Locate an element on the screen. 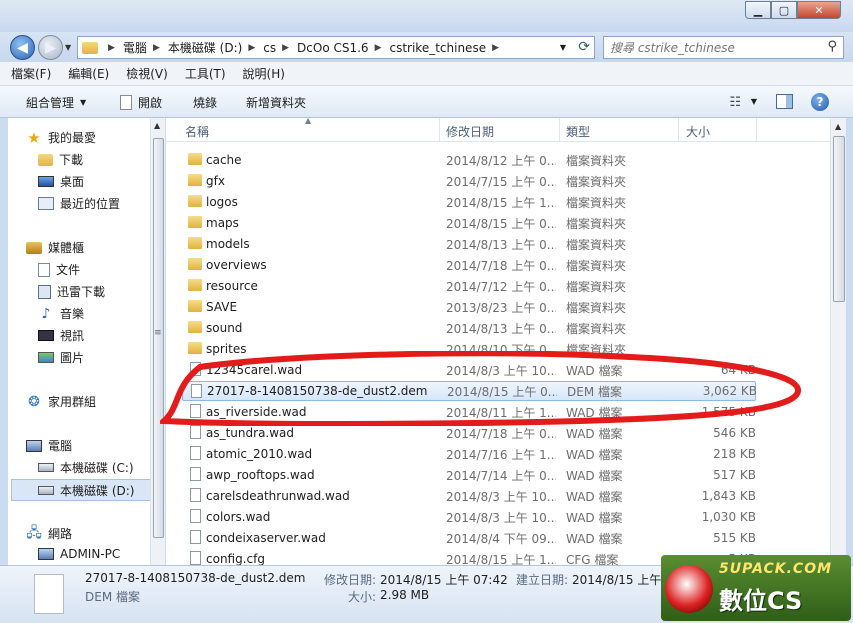 The image size is (853, 623). nav-computer: 電腦 is located at coordinates (49, 445).